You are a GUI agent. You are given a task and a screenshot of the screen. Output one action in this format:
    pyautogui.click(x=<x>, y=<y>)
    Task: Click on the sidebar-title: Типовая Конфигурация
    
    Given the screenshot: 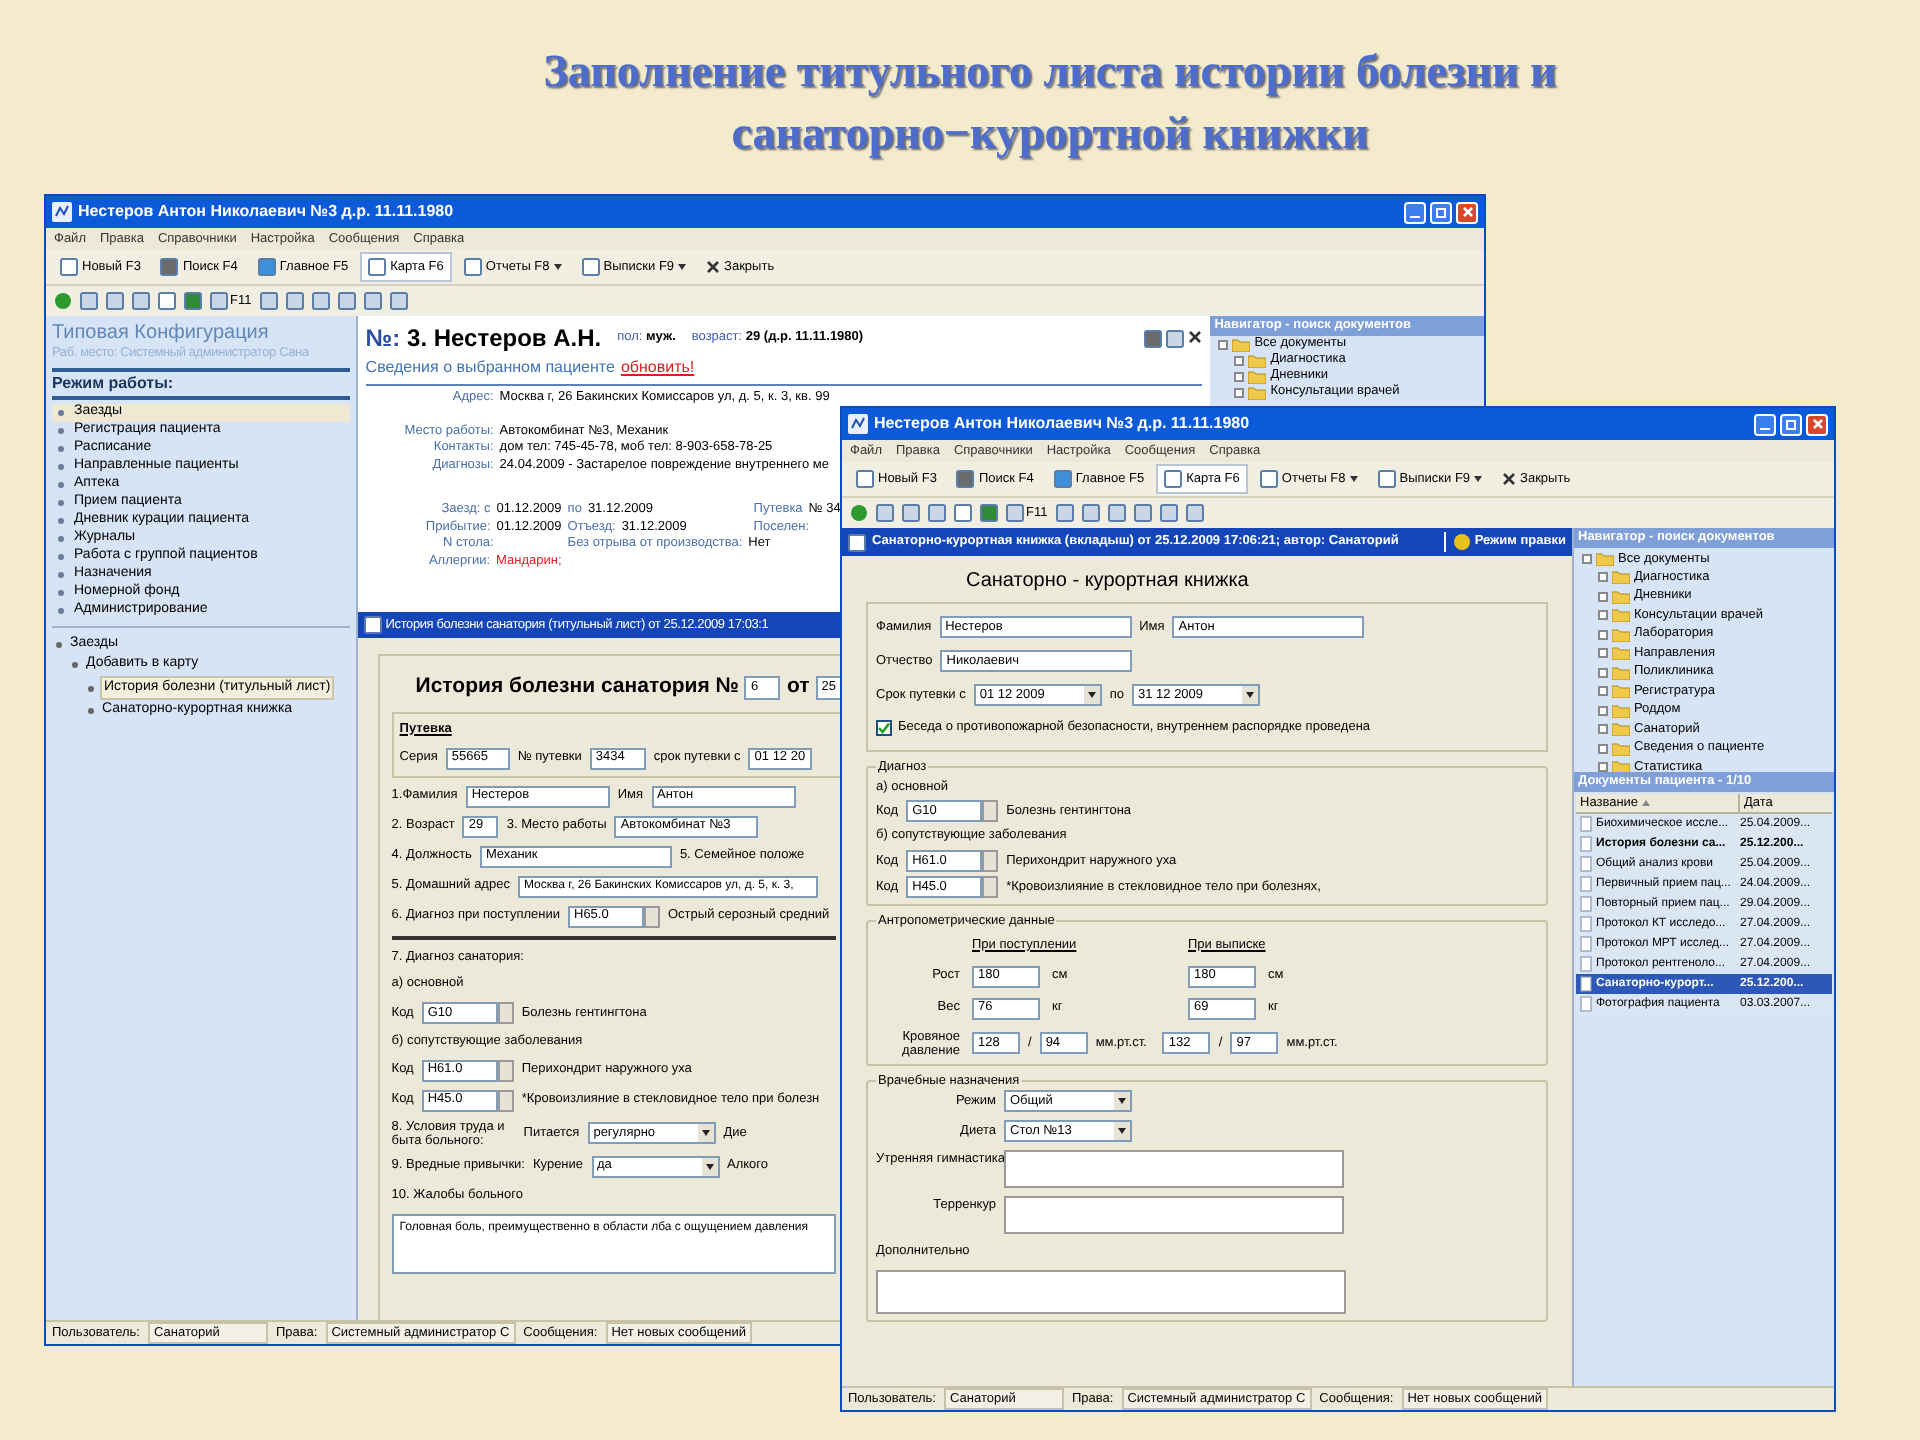 What is the action you would take?
    pyautogui.click(x=161, y=333)
    